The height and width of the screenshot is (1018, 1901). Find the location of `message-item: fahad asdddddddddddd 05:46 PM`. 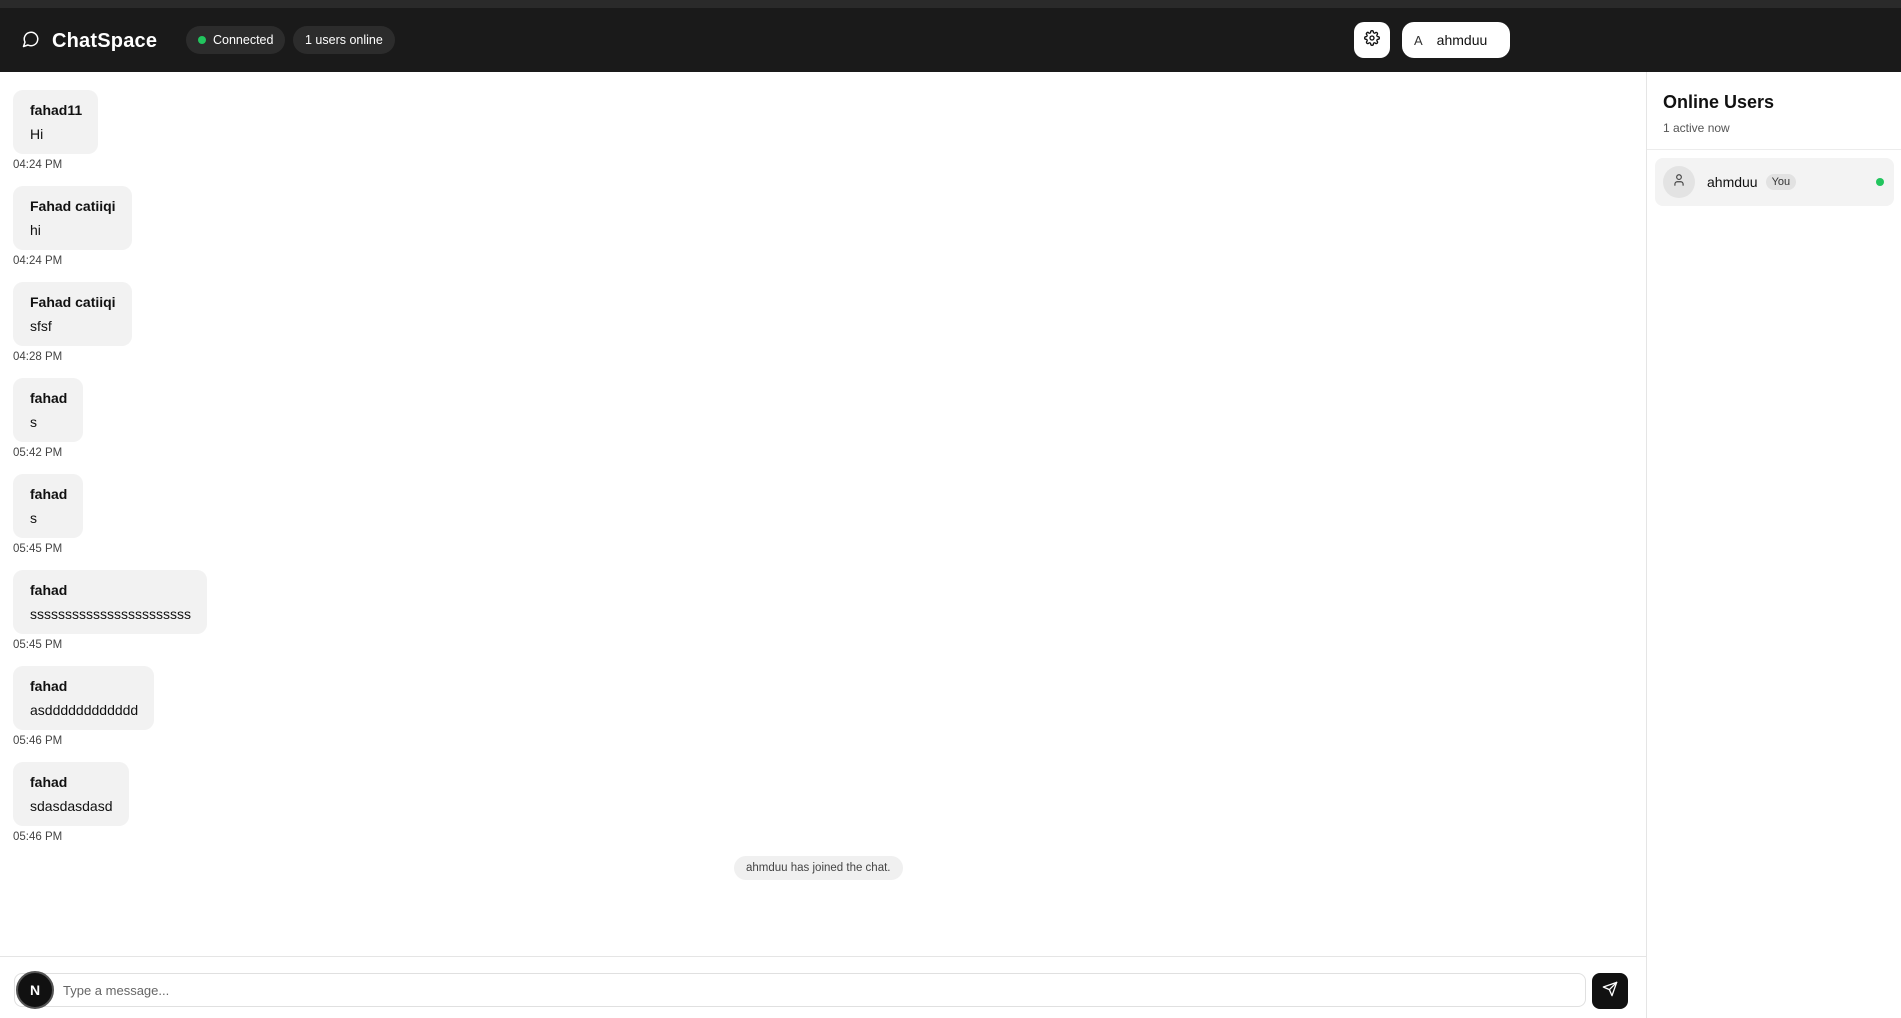

message-item: fahad asdddddddddddd 05:46 PM is located at coordinates (84, 706).